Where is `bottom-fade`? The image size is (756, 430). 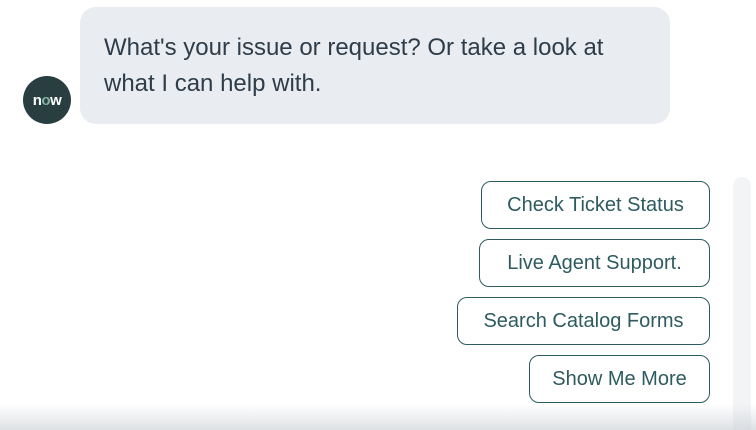
bottom-fade is located at coordinates (378, 417).